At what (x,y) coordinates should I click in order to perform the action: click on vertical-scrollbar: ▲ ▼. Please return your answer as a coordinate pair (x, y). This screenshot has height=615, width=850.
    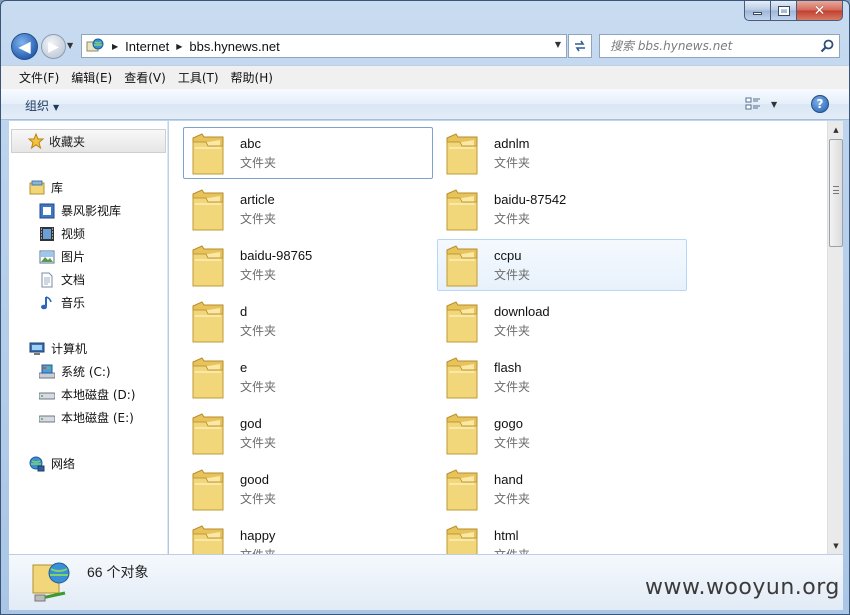
    Looking at the image, I should click on (835, 337).